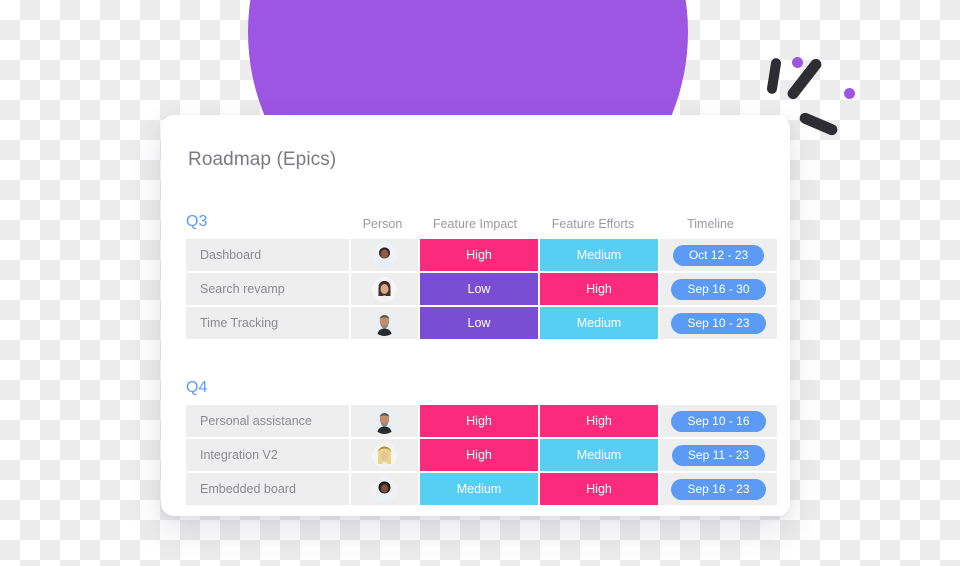 The width and height of the screenshot is (960, 566). Describe the element at coordinates (797, 62) in the screenshot. I see `sparkle-dot-top-icon` at that location.